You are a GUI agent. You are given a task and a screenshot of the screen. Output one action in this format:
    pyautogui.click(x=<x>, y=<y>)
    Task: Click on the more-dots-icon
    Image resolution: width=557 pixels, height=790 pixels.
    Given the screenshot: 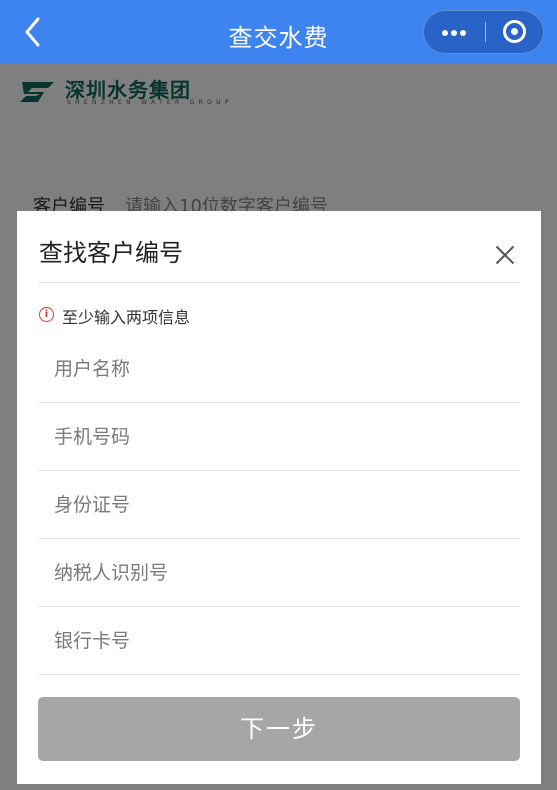 What is the action you would take?
    pyautogui.click(x=445, y=33)
    